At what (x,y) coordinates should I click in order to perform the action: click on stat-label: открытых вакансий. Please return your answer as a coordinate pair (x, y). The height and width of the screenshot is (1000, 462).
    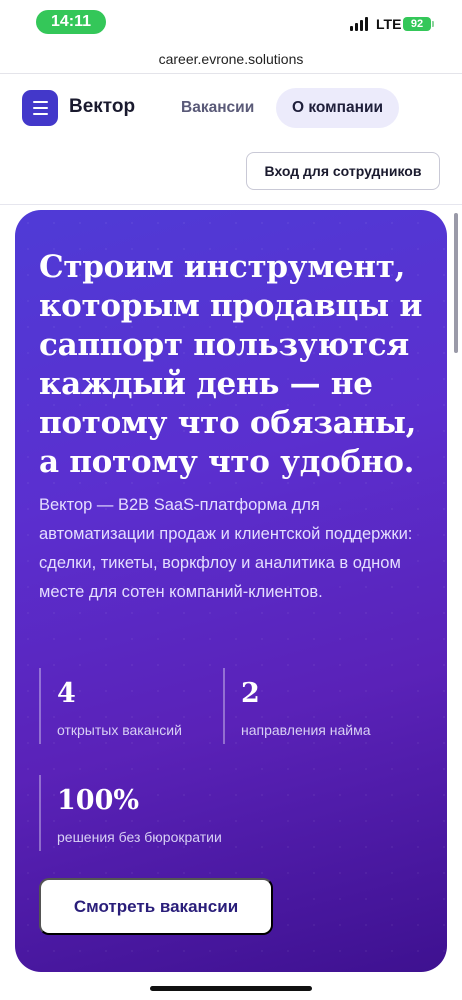
    Looking at the image, I should click on (119, 730).